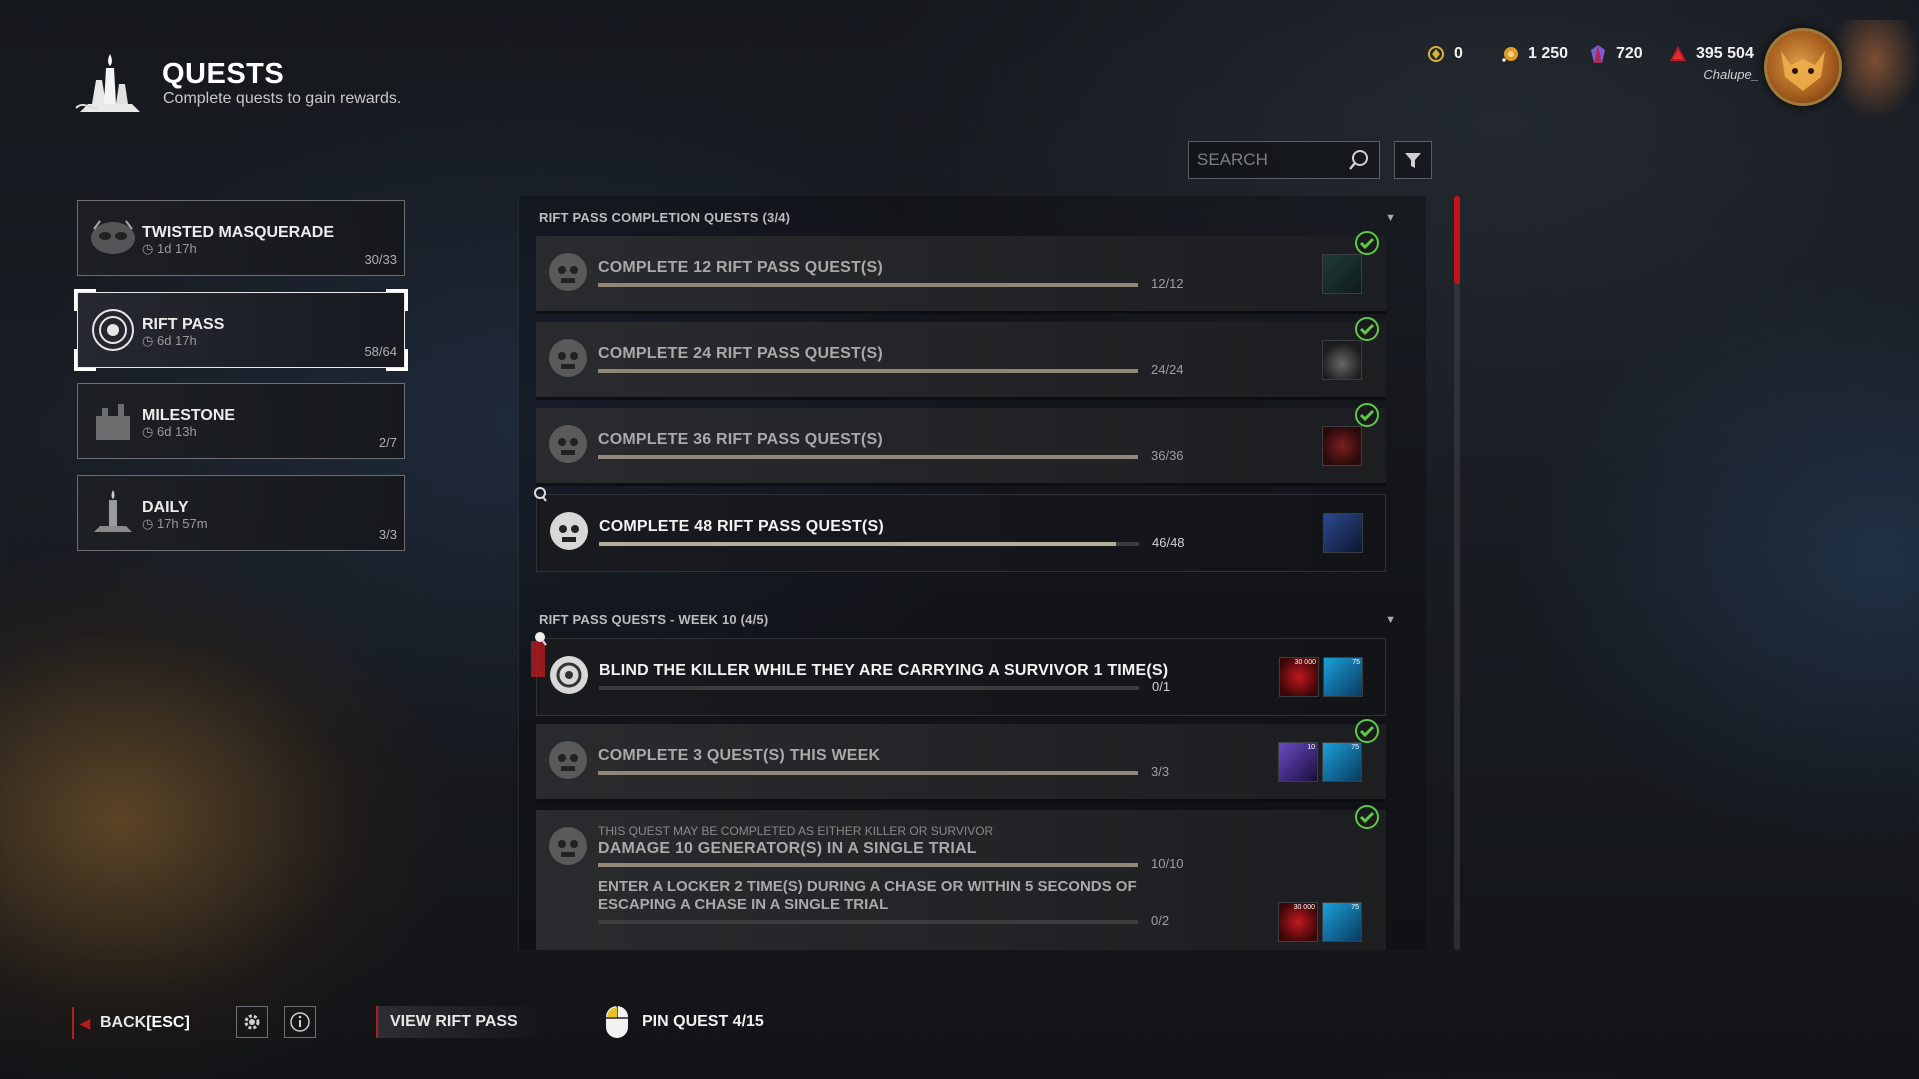 The height and width of the screenshot is (1079, 1919). Describe the element at coordinates (182, 523) in the screenshot. I see `category-time-value: 17h 57m` at that location.